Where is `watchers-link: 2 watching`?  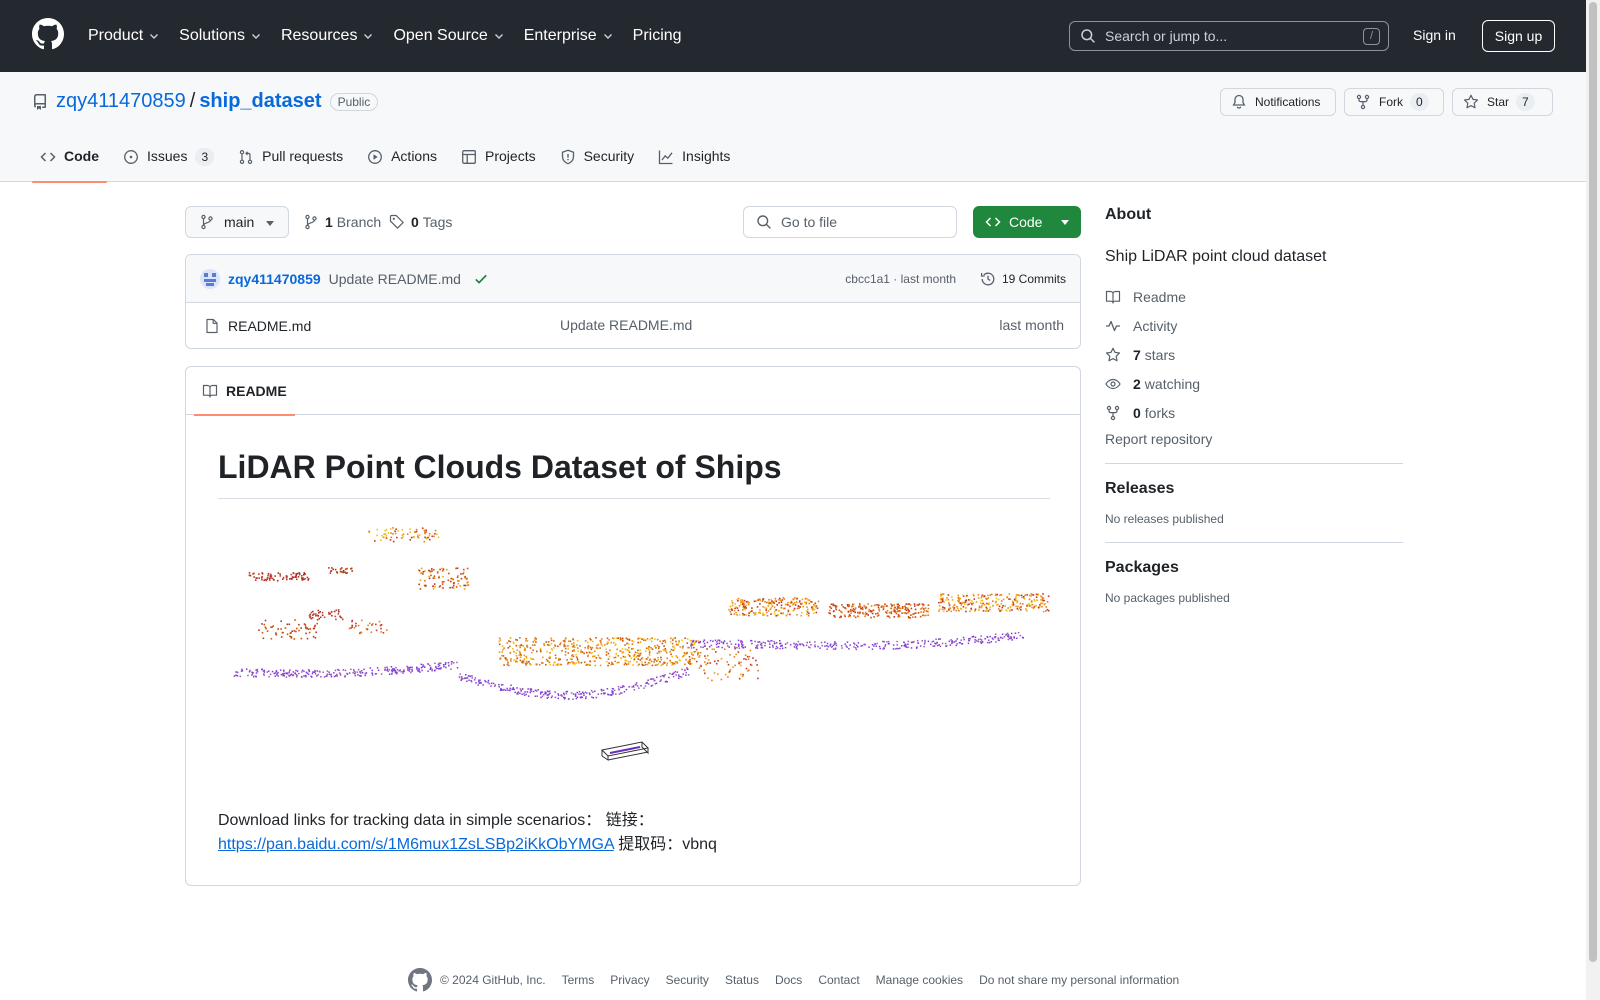
watchers-link: 2 watching is located at coordinates (1254, 383).